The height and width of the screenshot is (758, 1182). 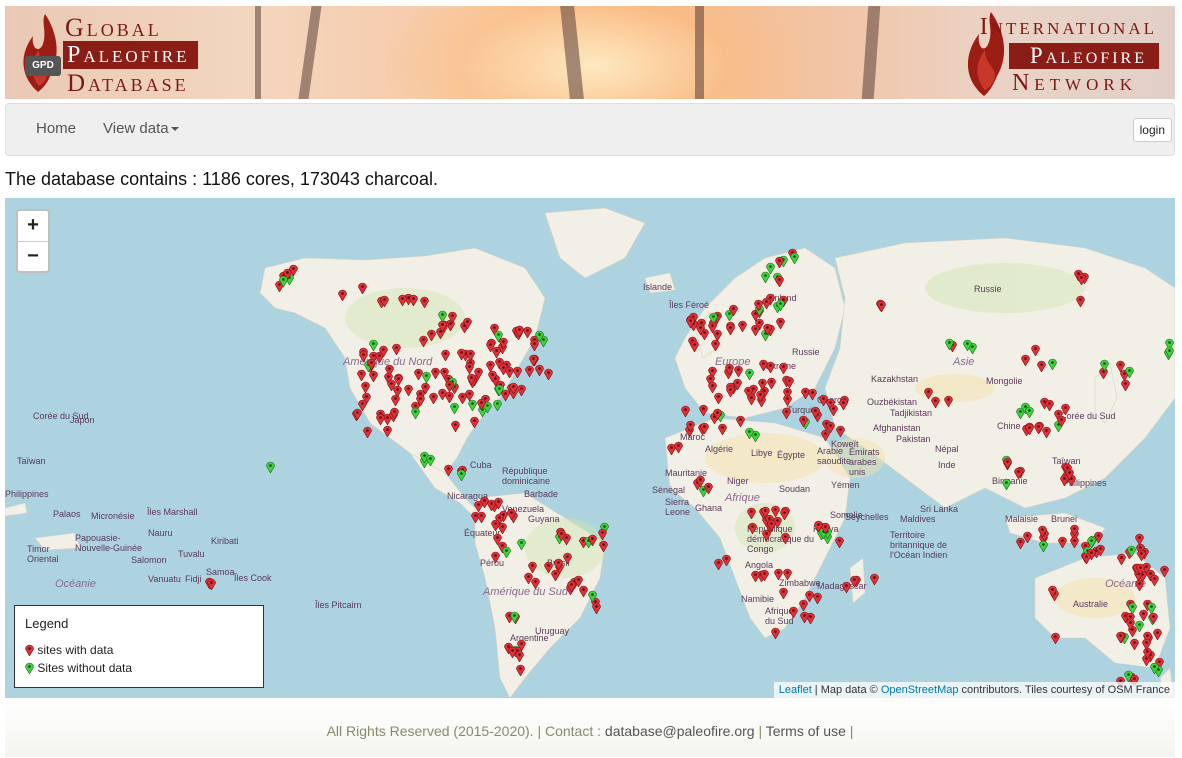 I want to click on login-button: login, so click(x=1152, y=130).